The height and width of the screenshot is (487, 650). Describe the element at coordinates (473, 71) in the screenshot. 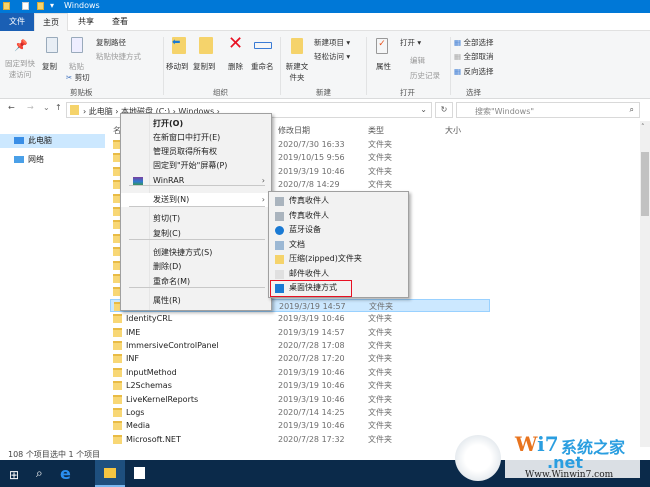

I see `invert-selection-button: ▦ 反向选择` at that location.